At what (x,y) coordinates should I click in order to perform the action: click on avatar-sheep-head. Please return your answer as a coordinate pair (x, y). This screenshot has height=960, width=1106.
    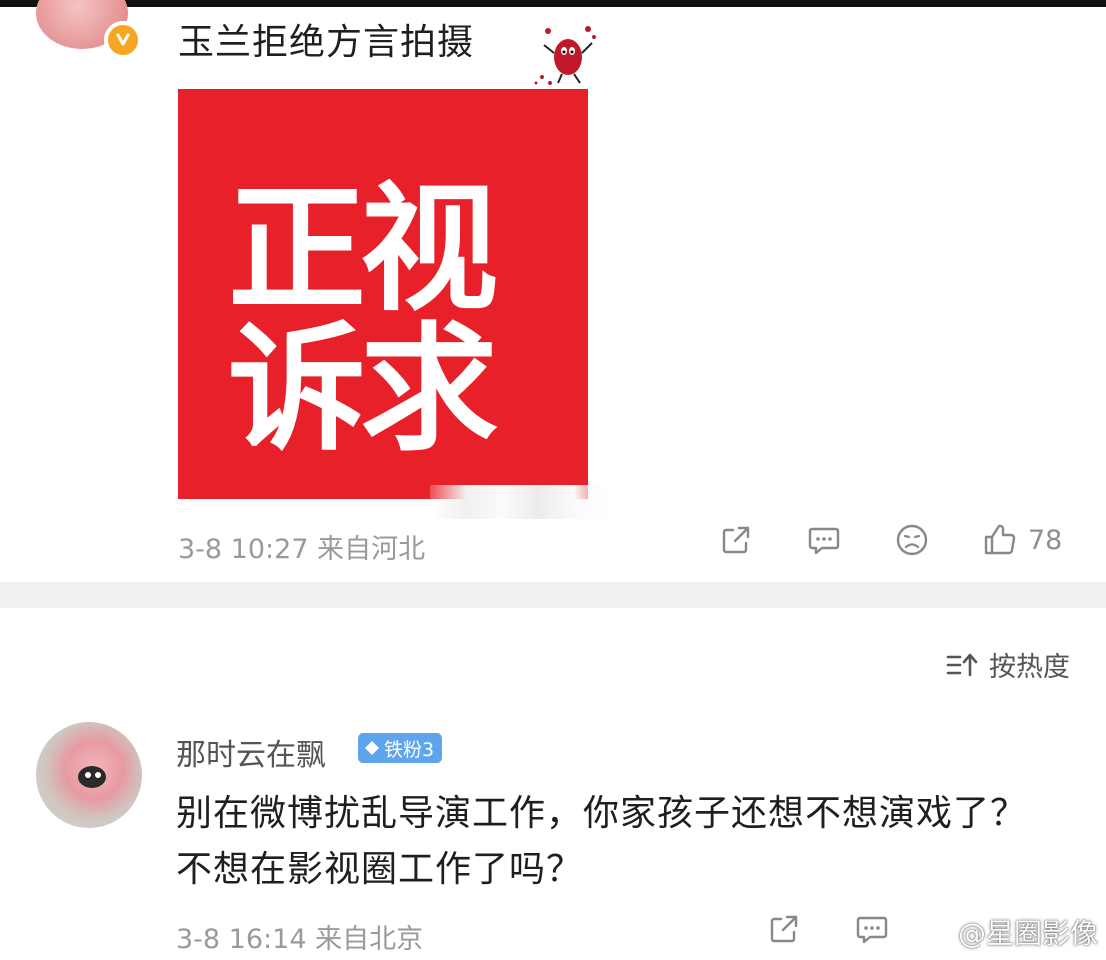
    Looking at the image, I should click on (92, 777).